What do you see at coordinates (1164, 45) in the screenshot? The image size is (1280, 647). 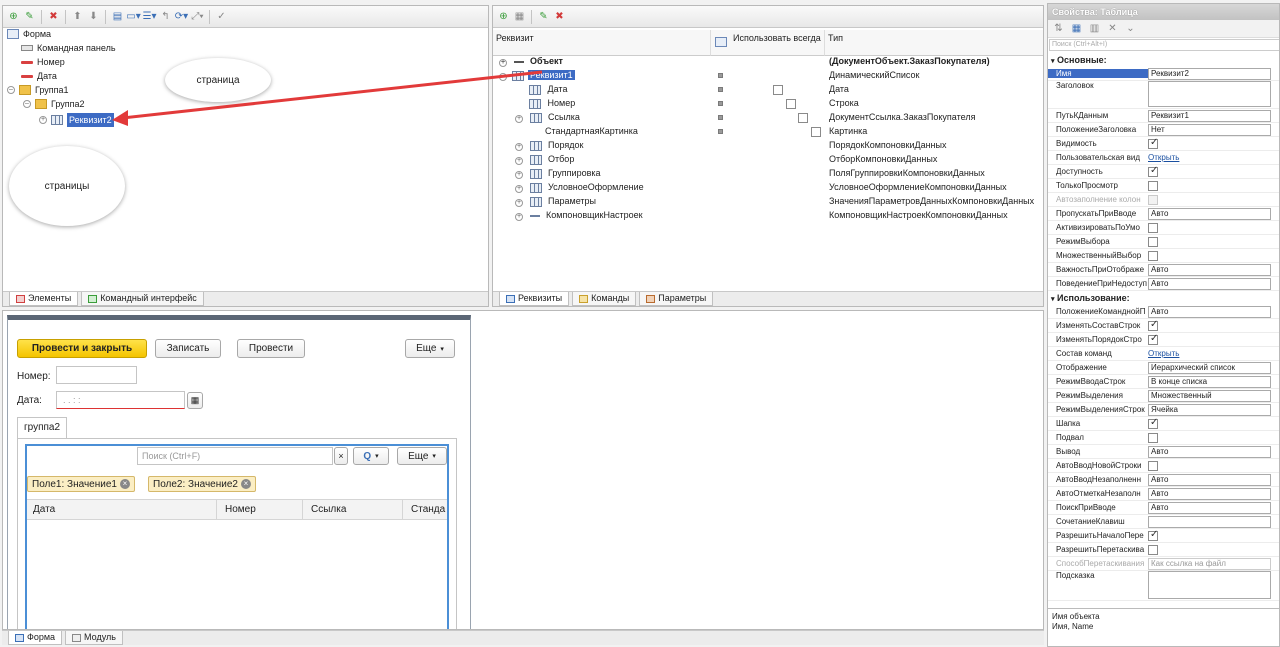 I see `properties-search: Поиск (Ctrl+Alt+I)` at bounding box center [1164, 45].